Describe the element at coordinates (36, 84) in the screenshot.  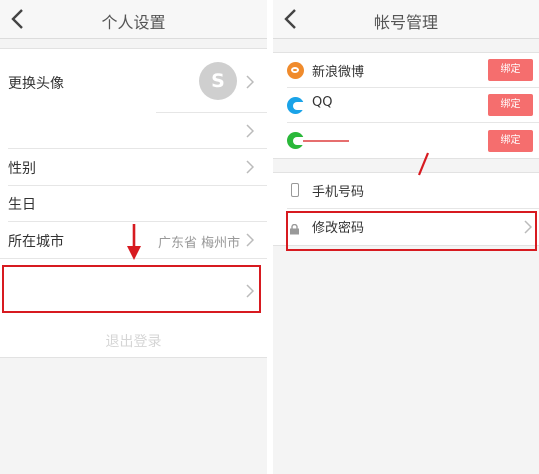
I see `settings-item-label: 更换头像` at that location.